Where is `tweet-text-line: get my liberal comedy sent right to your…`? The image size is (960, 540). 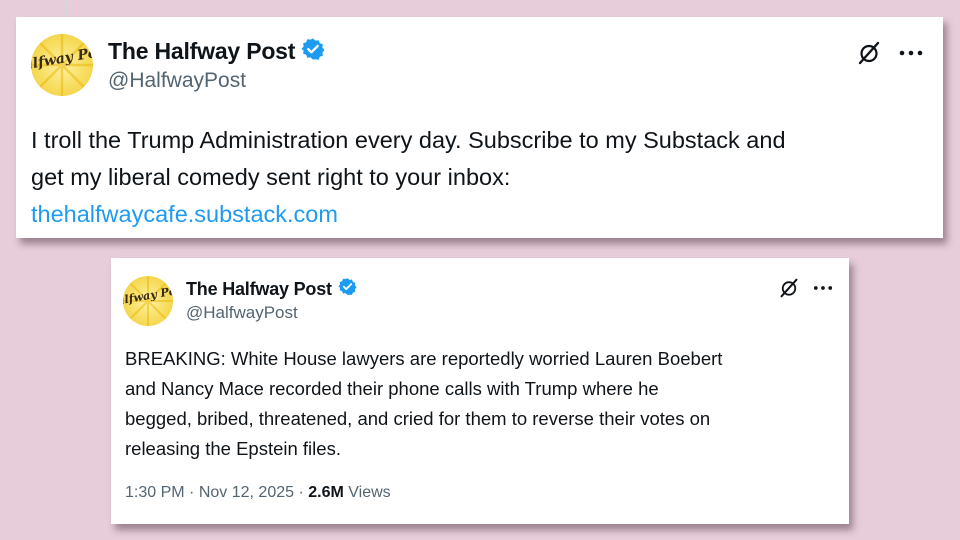
tweet-text-line: get my liberal comedy sent right to your… is located at coordinates (271, 177).